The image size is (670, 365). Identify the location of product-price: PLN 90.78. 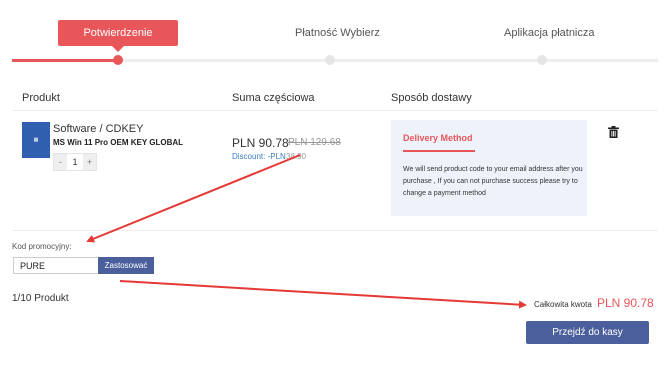
(260, 143).